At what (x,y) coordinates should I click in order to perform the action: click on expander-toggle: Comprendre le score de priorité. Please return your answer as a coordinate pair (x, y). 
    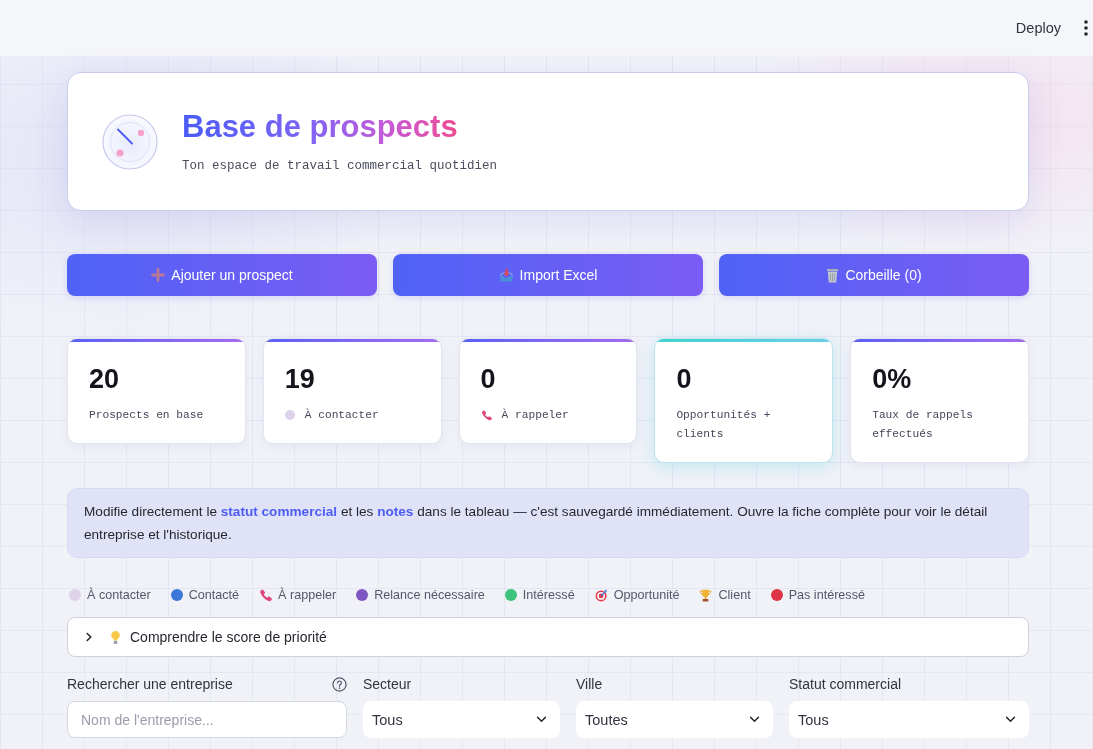
    Looking at the image, I should click on (548, 637).